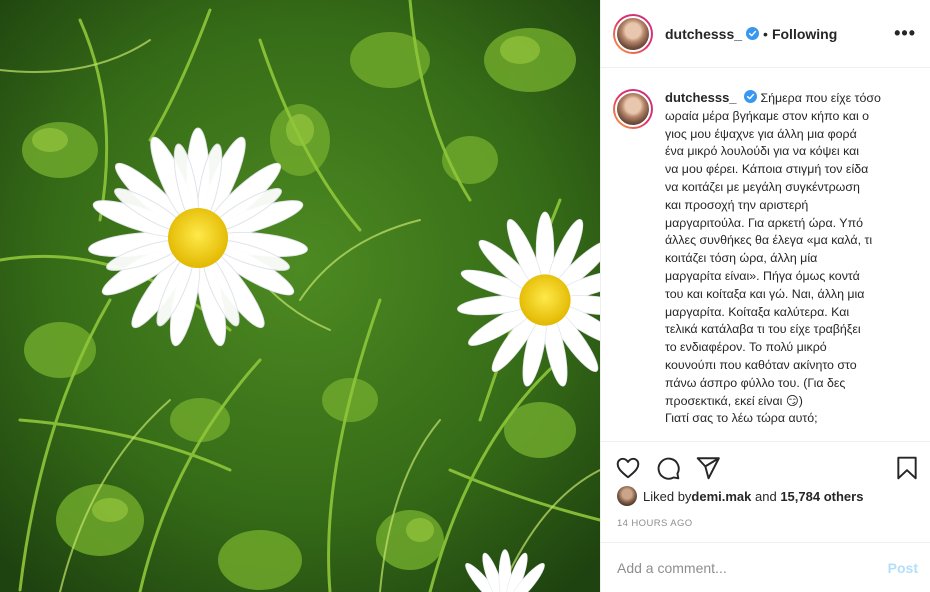 Image resolution: width=930 pixels, height=592 pixels. I want to click on caption-line: προσεκτικά, εκεί είναι 😏), so click(734, 400).